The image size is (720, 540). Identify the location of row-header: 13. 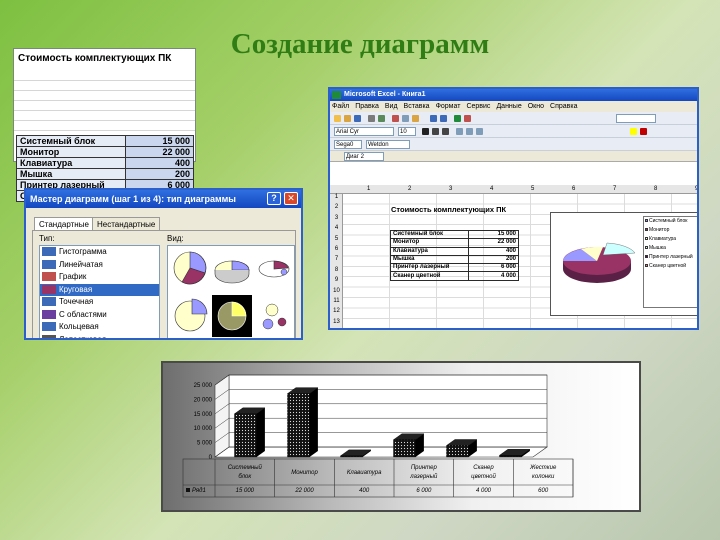
(336, 322).